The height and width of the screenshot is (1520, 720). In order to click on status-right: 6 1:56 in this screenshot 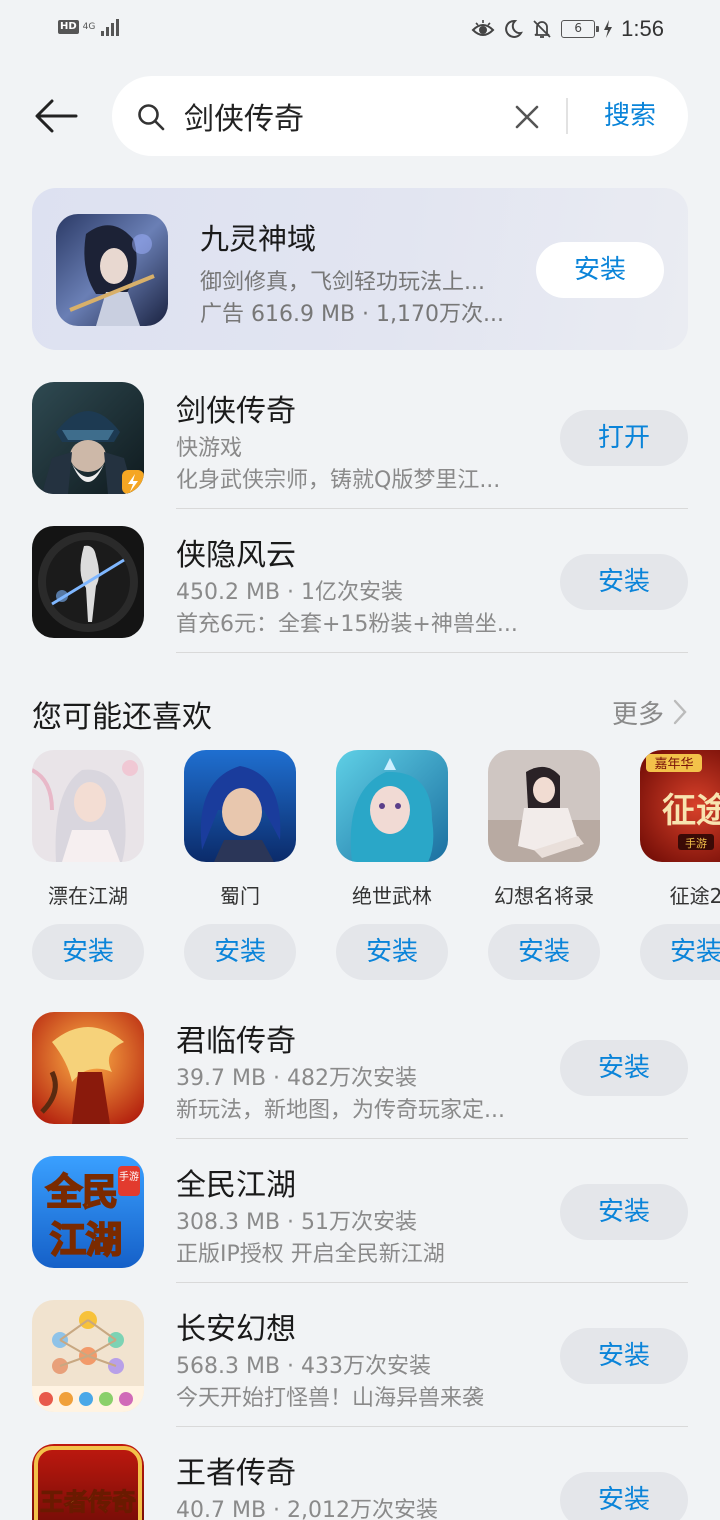, I will do `click(567, 29)`.